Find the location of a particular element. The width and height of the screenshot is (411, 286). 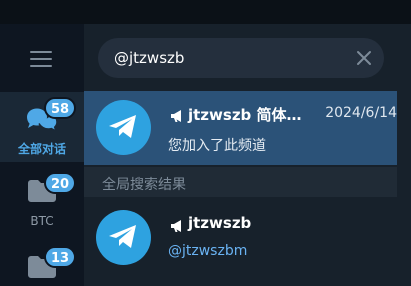

hamburger-menu-icon is located at coordinates (41, 59).